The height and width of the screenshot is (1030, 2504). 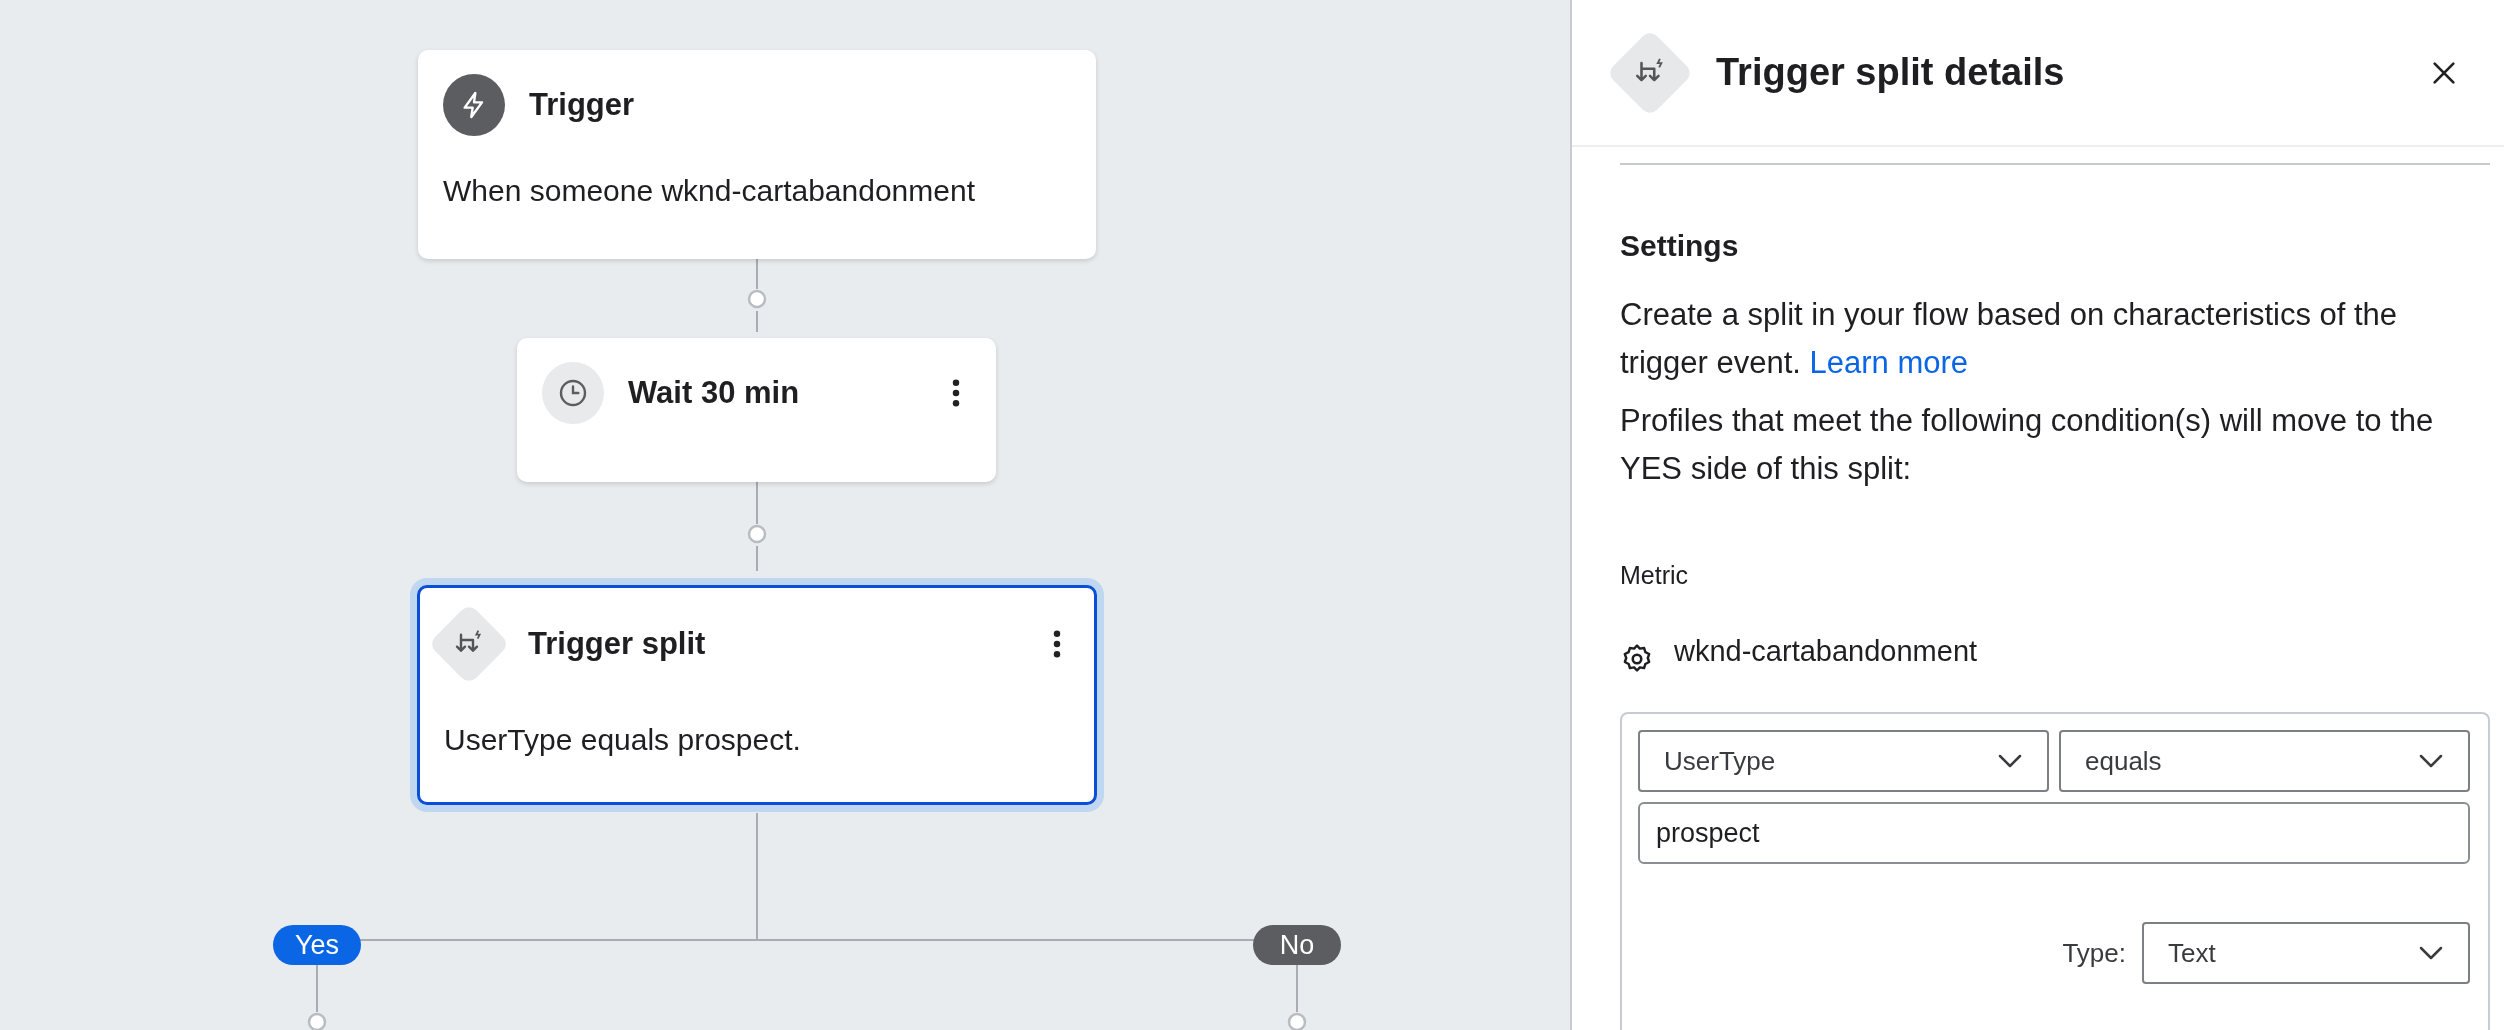 What do you see at coordinates (2264, 761) in the screenshot?
I see `dropdown: equals` at bounding box center [2264, 761].